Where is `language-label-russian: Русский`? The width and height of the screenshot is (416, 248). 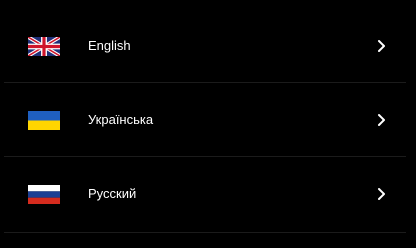
language-label-russian: Русский is located at coordinates (112, 193).